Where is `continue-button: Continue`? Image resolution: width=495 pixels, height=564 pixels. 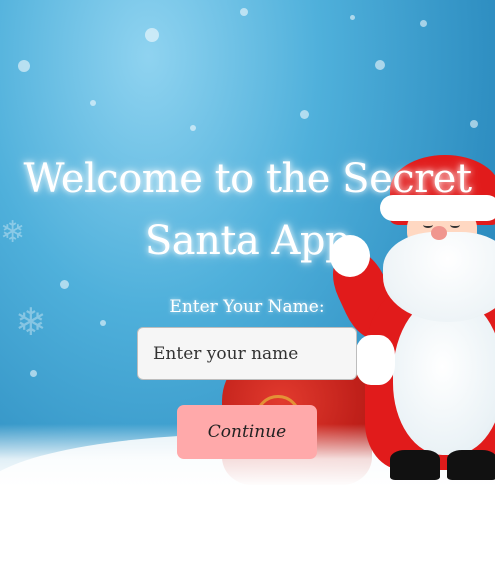 continue-button: Continue is located at coordinates (247, 432).